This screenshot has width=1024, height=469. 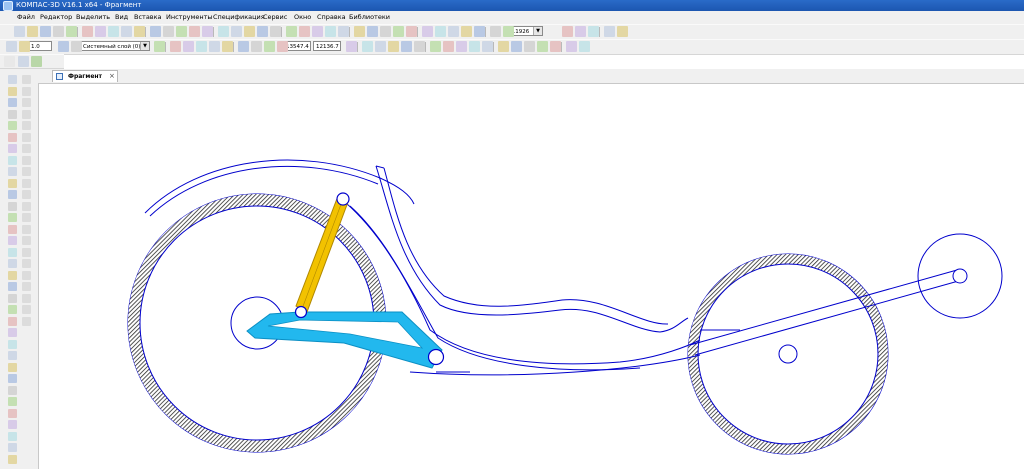 What do you see at coordinates (369, 17) in the screenshot?
I see `menu-item-10: Библиотеки` at bounding box center [369, 17].